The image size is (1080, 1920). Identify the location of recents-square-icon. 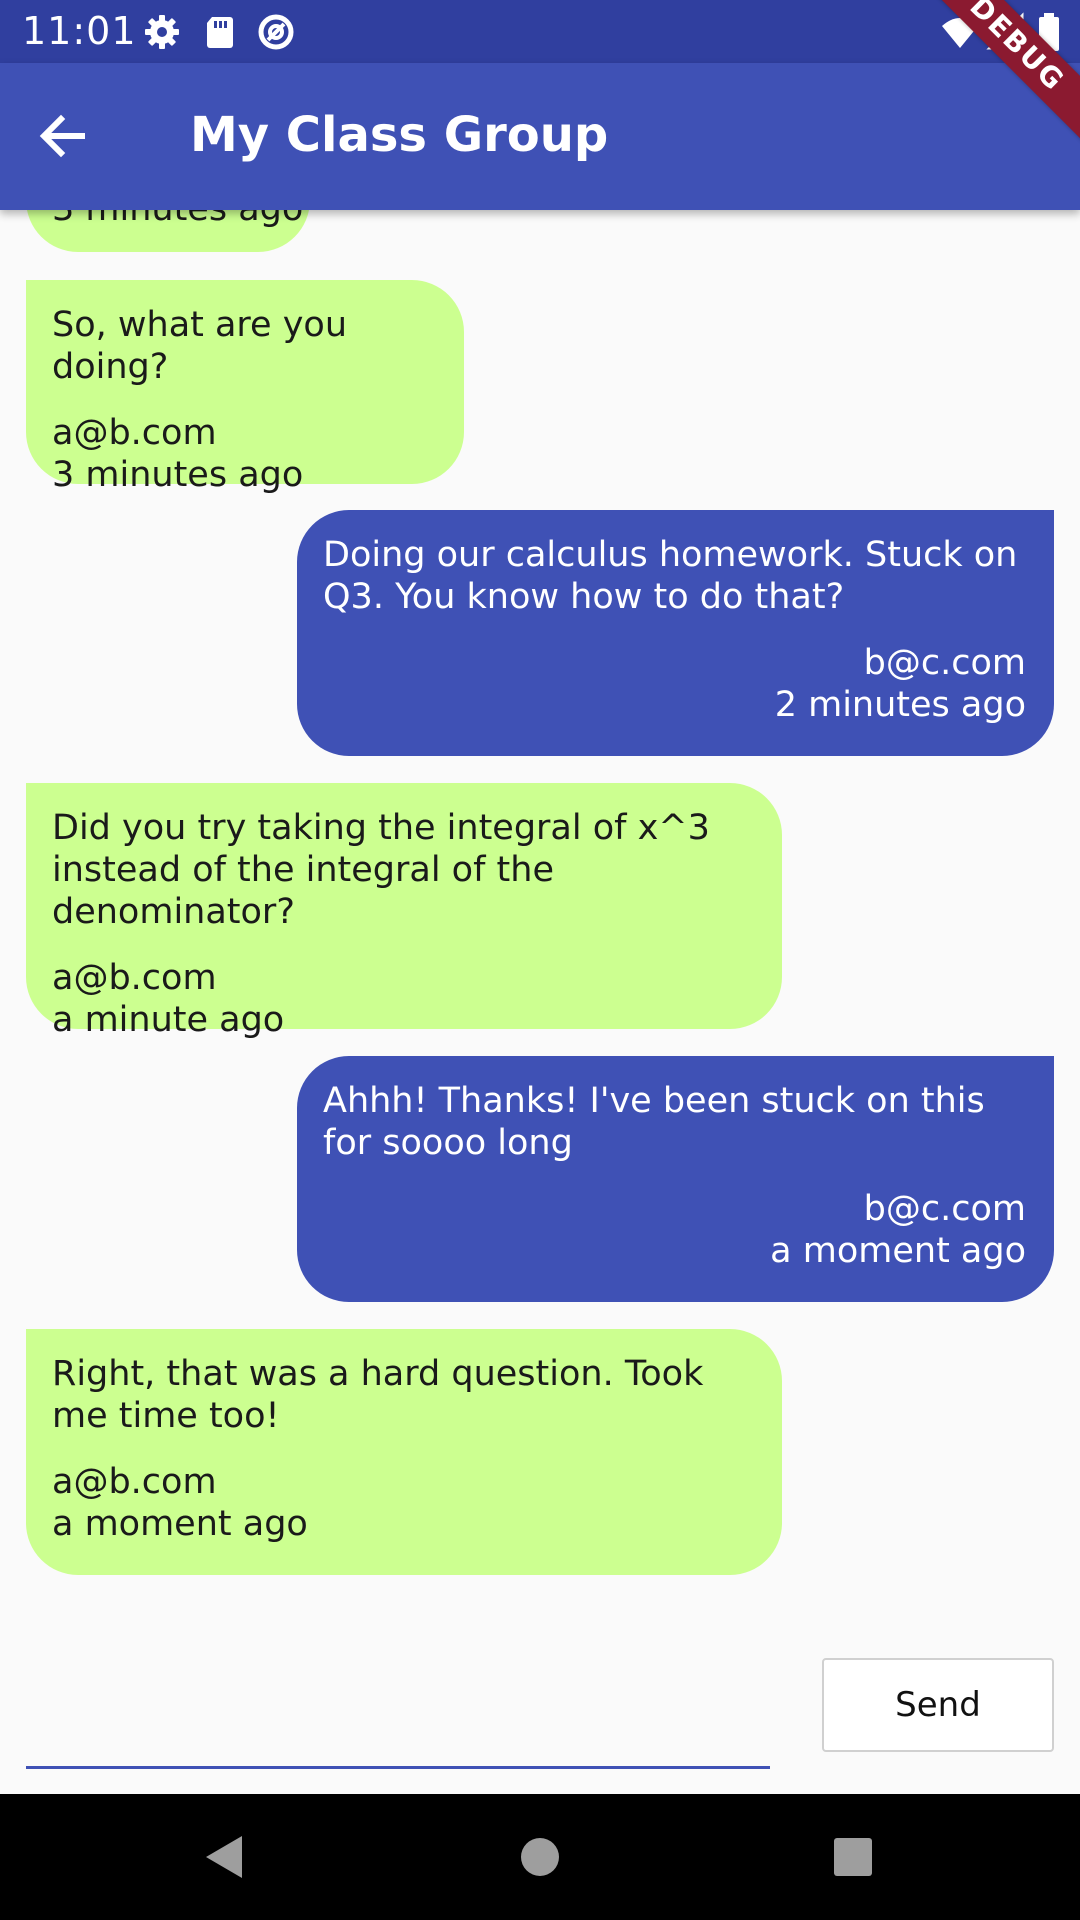
(853, 1857).